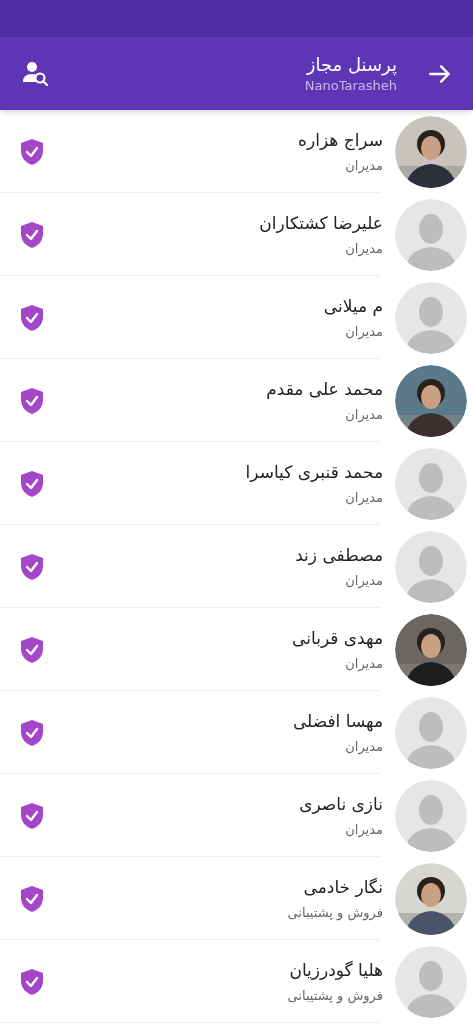  Describe the element at coordinates (337, 721) in the screenshot. I see `person-name: مهسا افضلی` at that location.